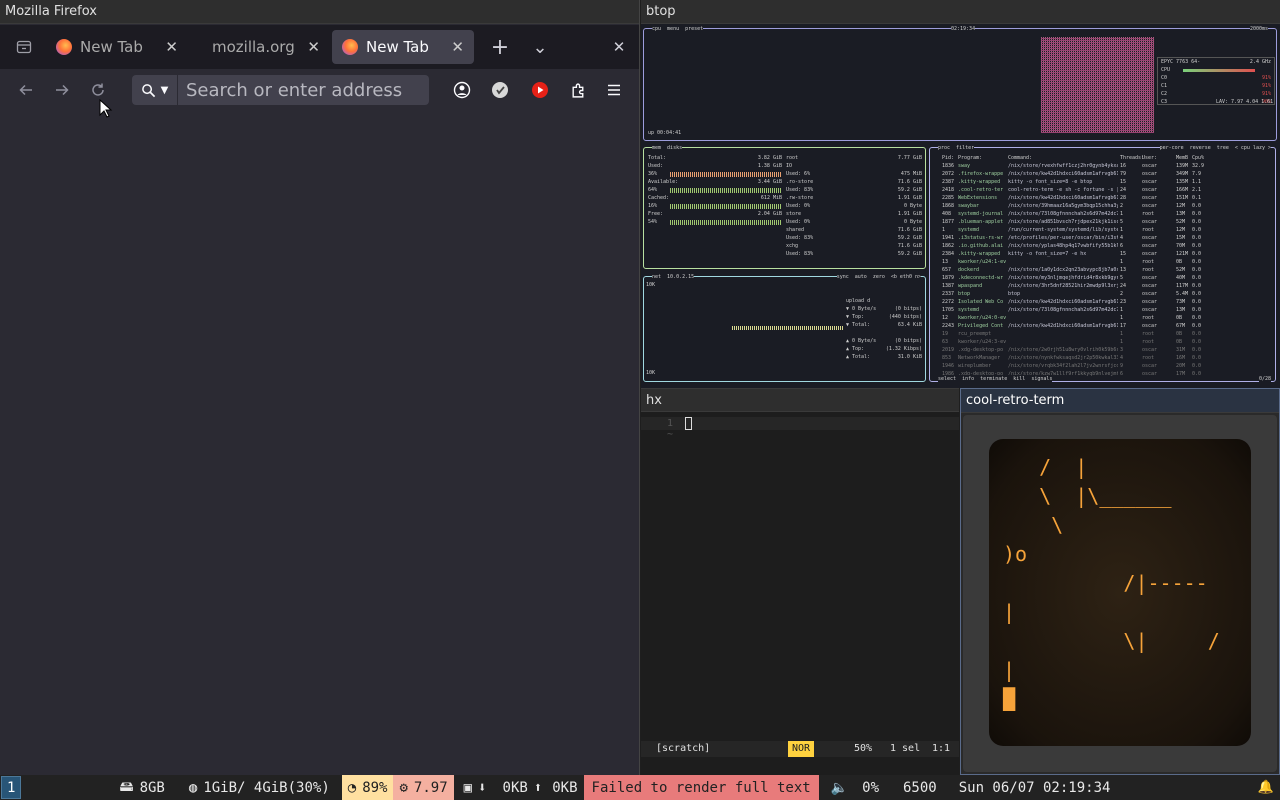  Describe the element at coordinates (982, 262) in the screenshot. I see `table-cell: kworker/u24:1-ev` at that location.